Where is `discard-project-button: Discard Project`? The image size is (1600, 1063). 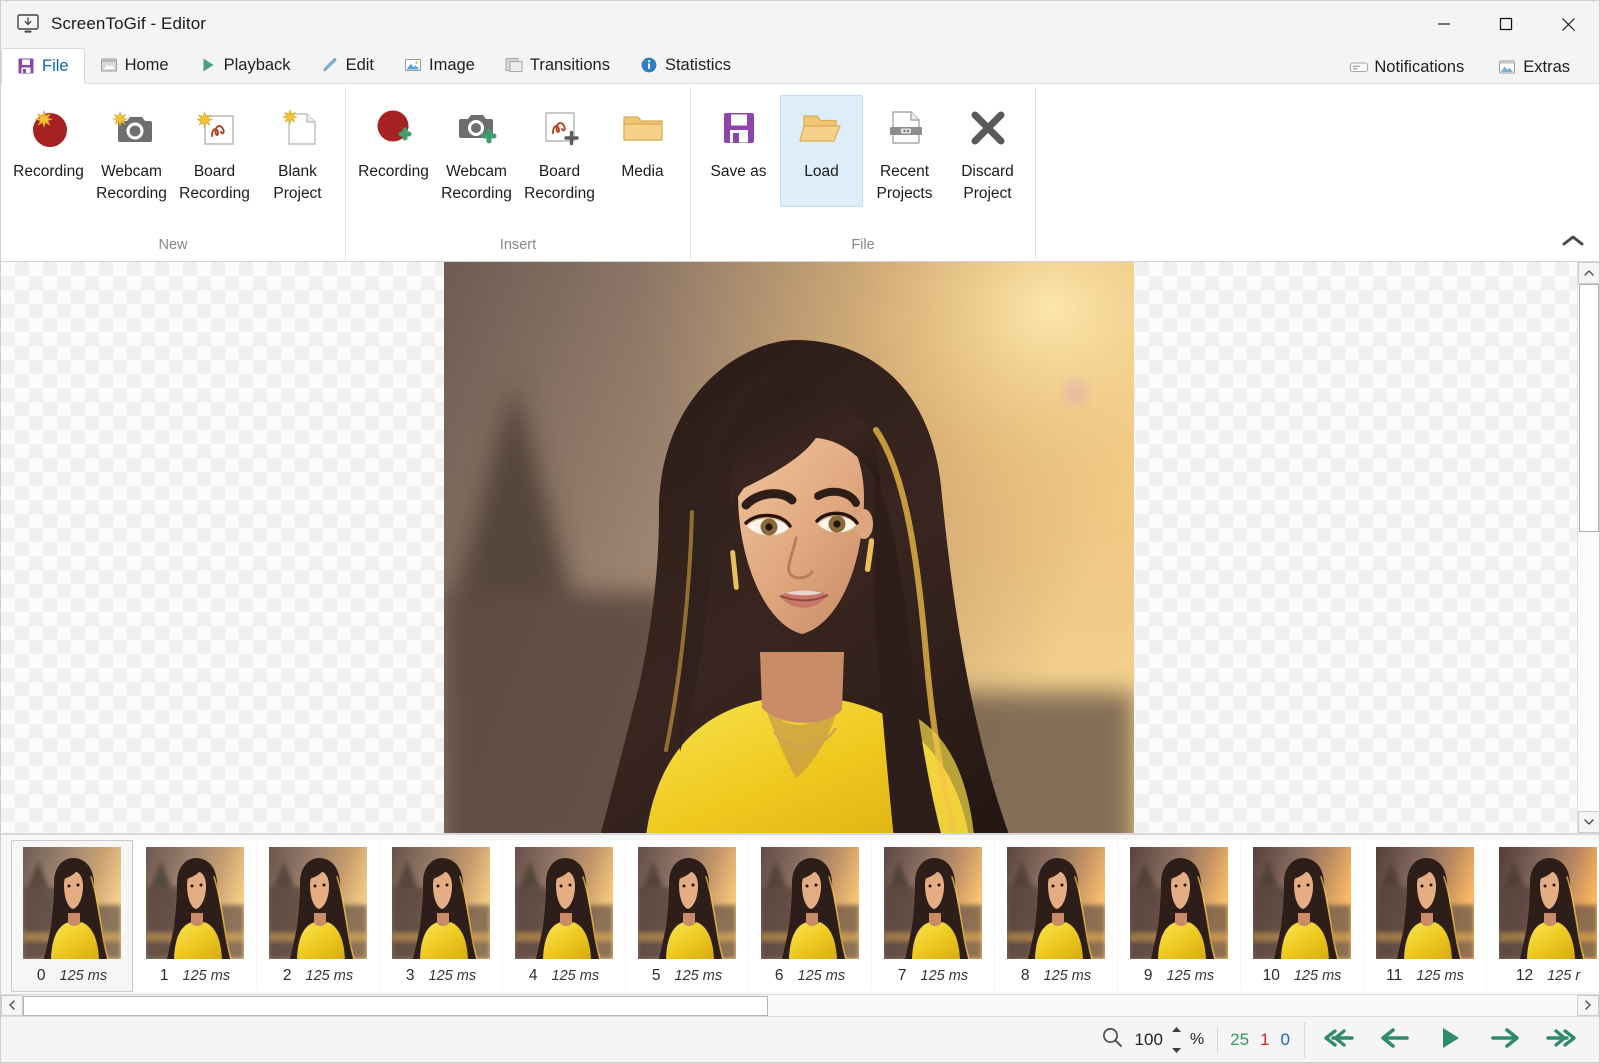
discard-project-button: Discard Project is located at coordinates (987, 153).